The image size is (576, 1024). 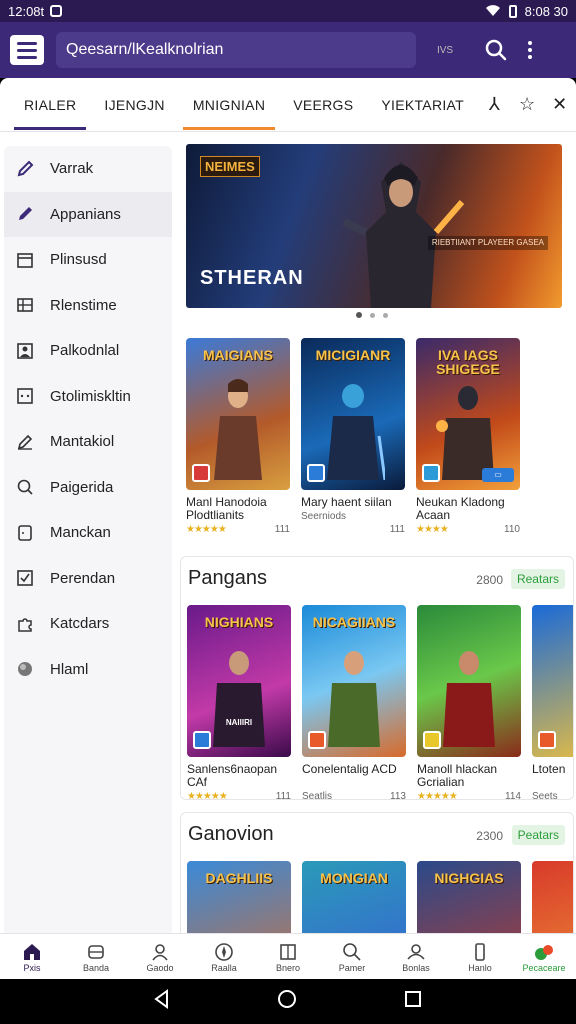 What do you see at coordinates (422, 105) in the screenshot?
I see `tab-5: YIEKTARIAT` at bounding box center [422, 105].